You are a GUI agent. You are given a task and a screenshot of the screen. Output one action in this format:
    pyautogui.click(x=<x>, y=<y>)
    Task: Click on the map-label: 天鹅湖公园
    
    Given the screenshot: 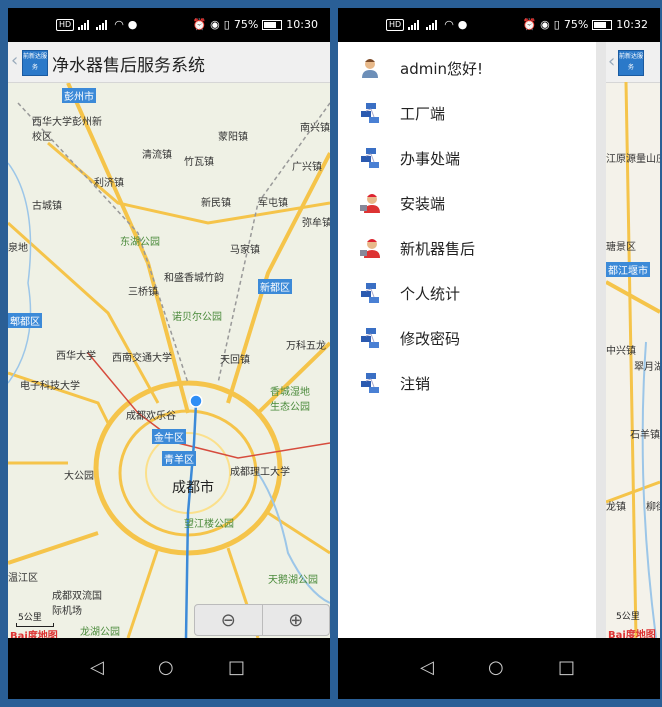 What is the action you would take?
    pyautogui.click(x=293, y=580)
    